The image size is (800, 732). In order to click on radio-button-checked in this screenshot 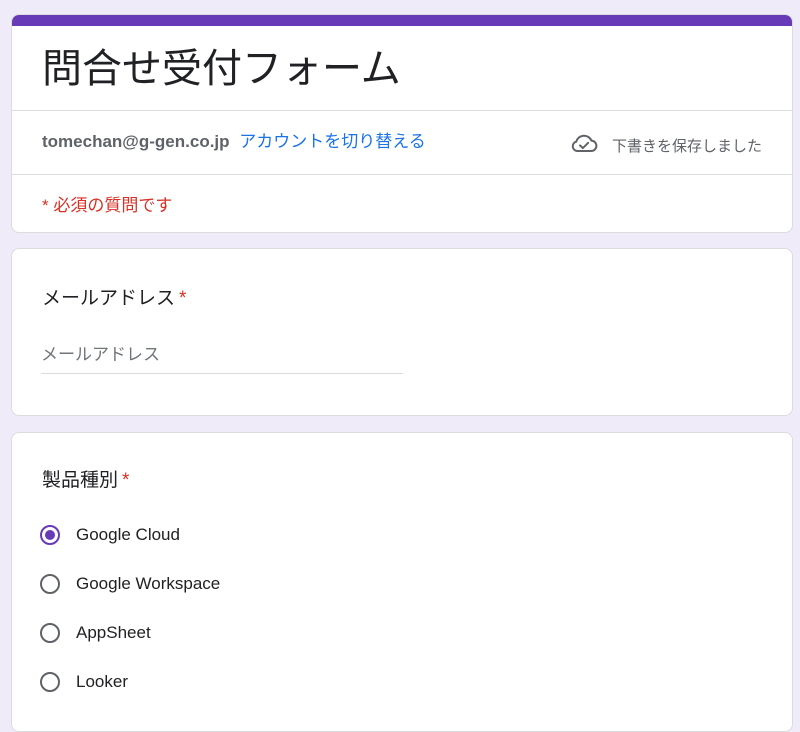, I will do `click(50, 535)`.